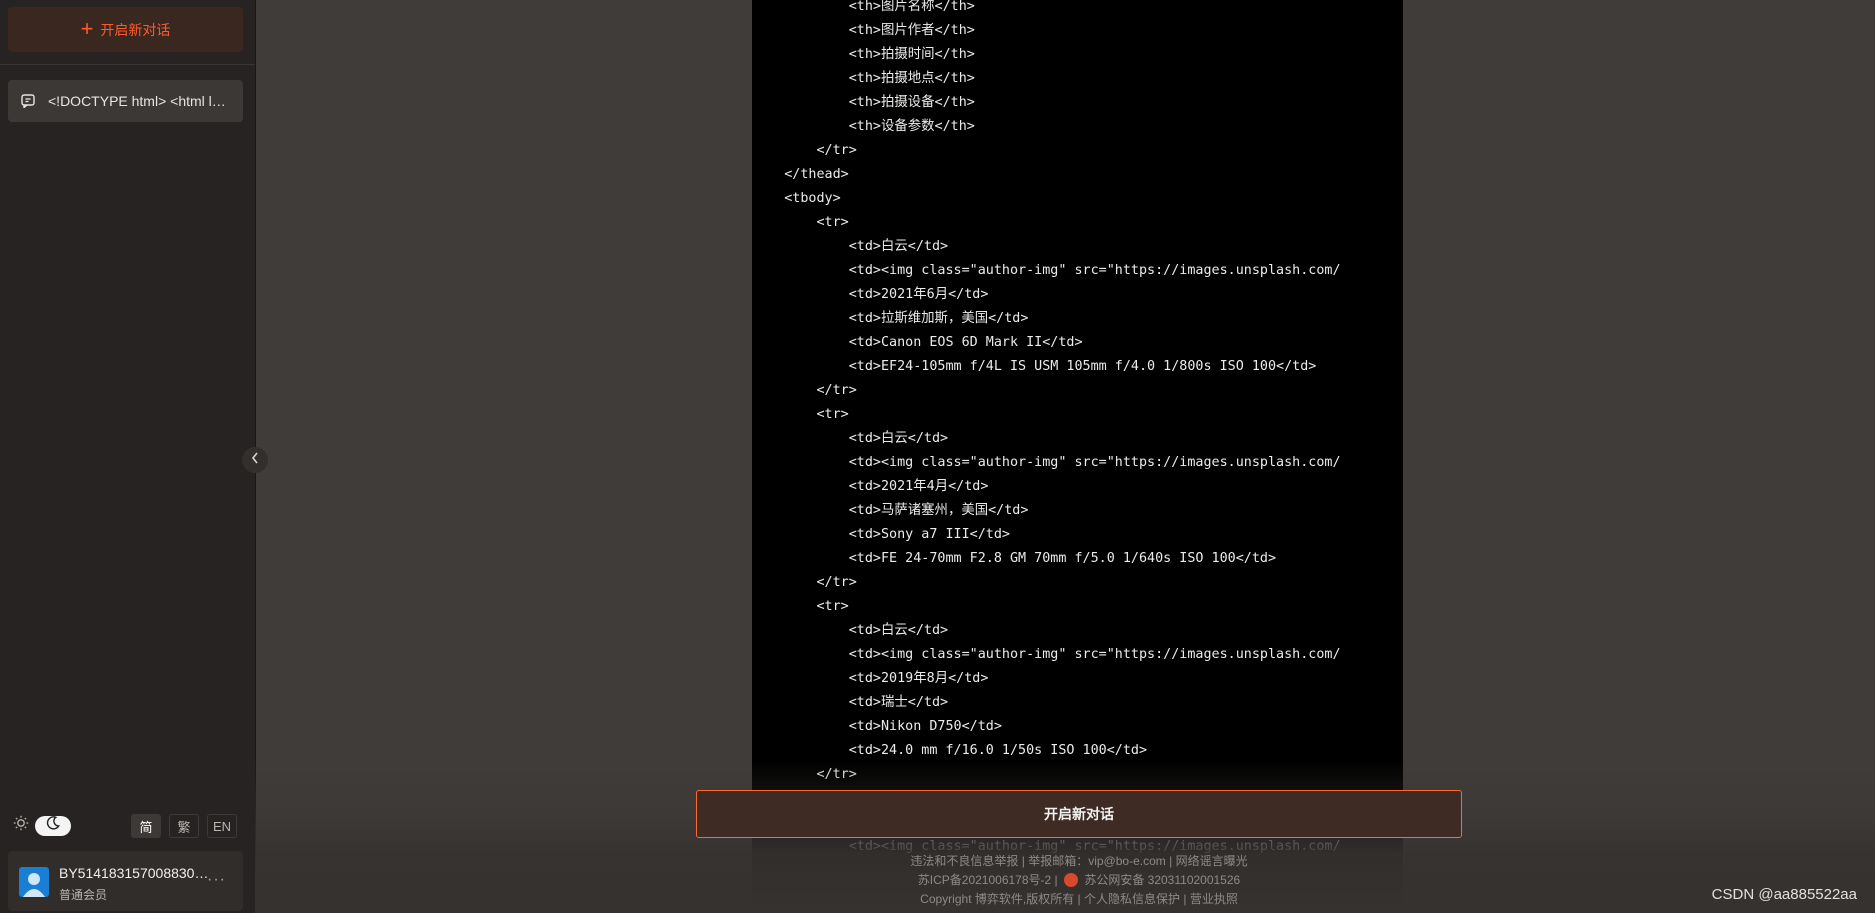 Image resolution: width=1875 pixels, height=913 pixels. What do you see at coordinates (83, 895) in the screenshot?
I see `user-tier: 普通会员` at bounding box center [83, 895].